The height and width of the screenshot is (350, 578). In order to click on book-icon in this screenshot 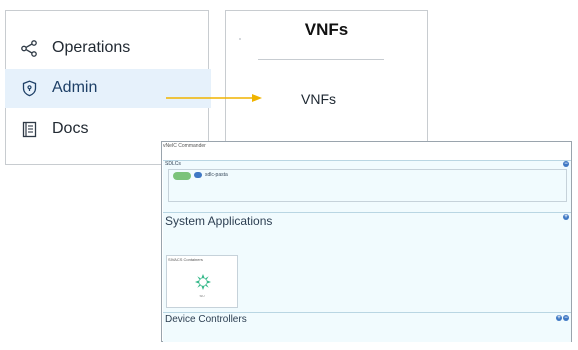, I will do `click(29, 129)`.